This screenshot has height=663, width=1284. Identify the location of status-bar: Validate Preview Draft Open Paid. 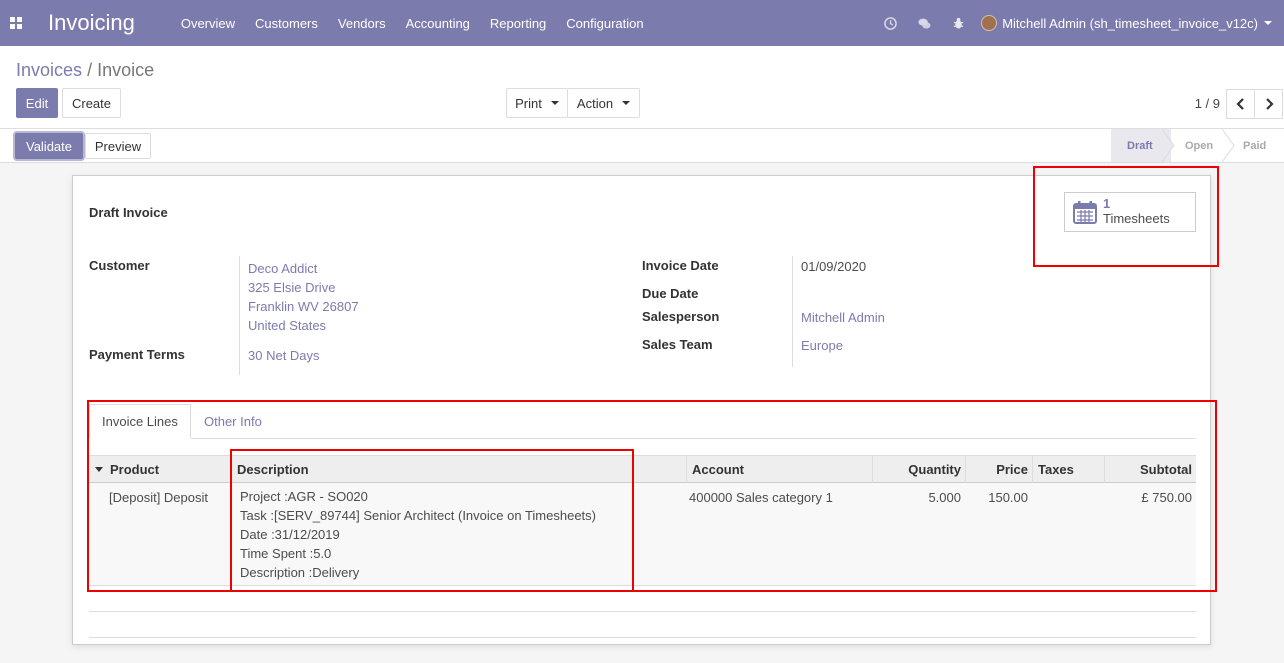
(642, 146).